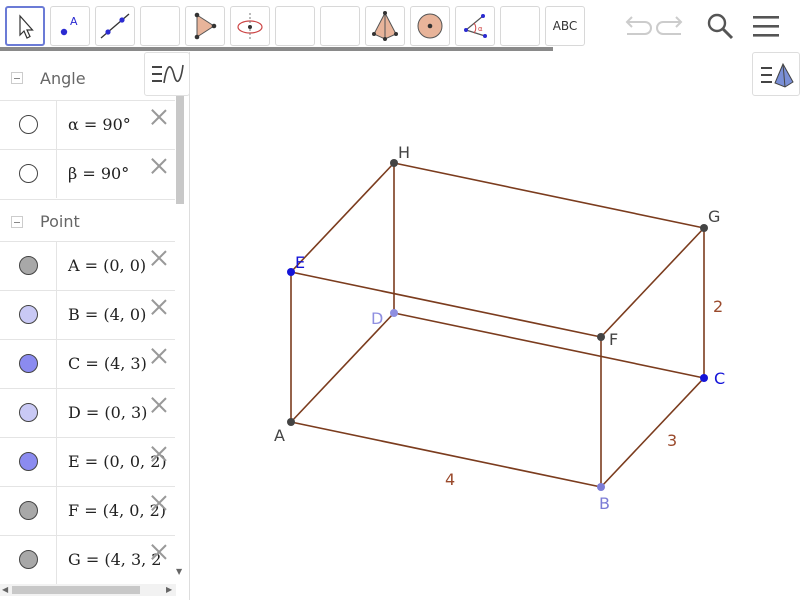 The height and width of the screenshot is (600, 800). I want to click on algebra-item-point-e: E = (0, 0, 2), so click(87, 461).